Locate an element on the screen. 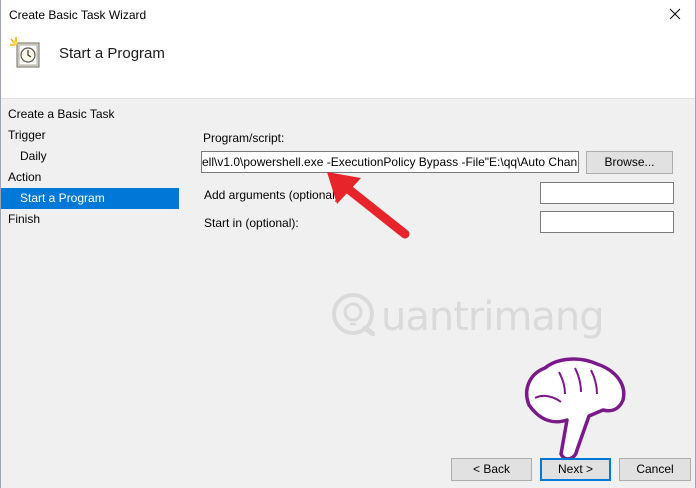 The width and height of the screenshot is (696, 488). wizard-header: Start a Program is located at coordinates (348, 65).